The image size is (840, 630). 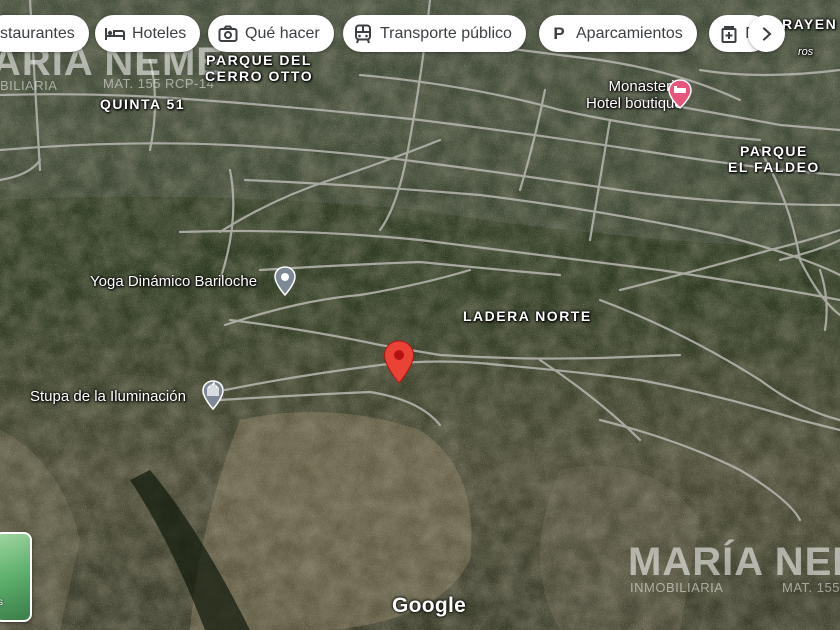 I want to click on chip-label: Hoteles, so click(x=159, y=33).